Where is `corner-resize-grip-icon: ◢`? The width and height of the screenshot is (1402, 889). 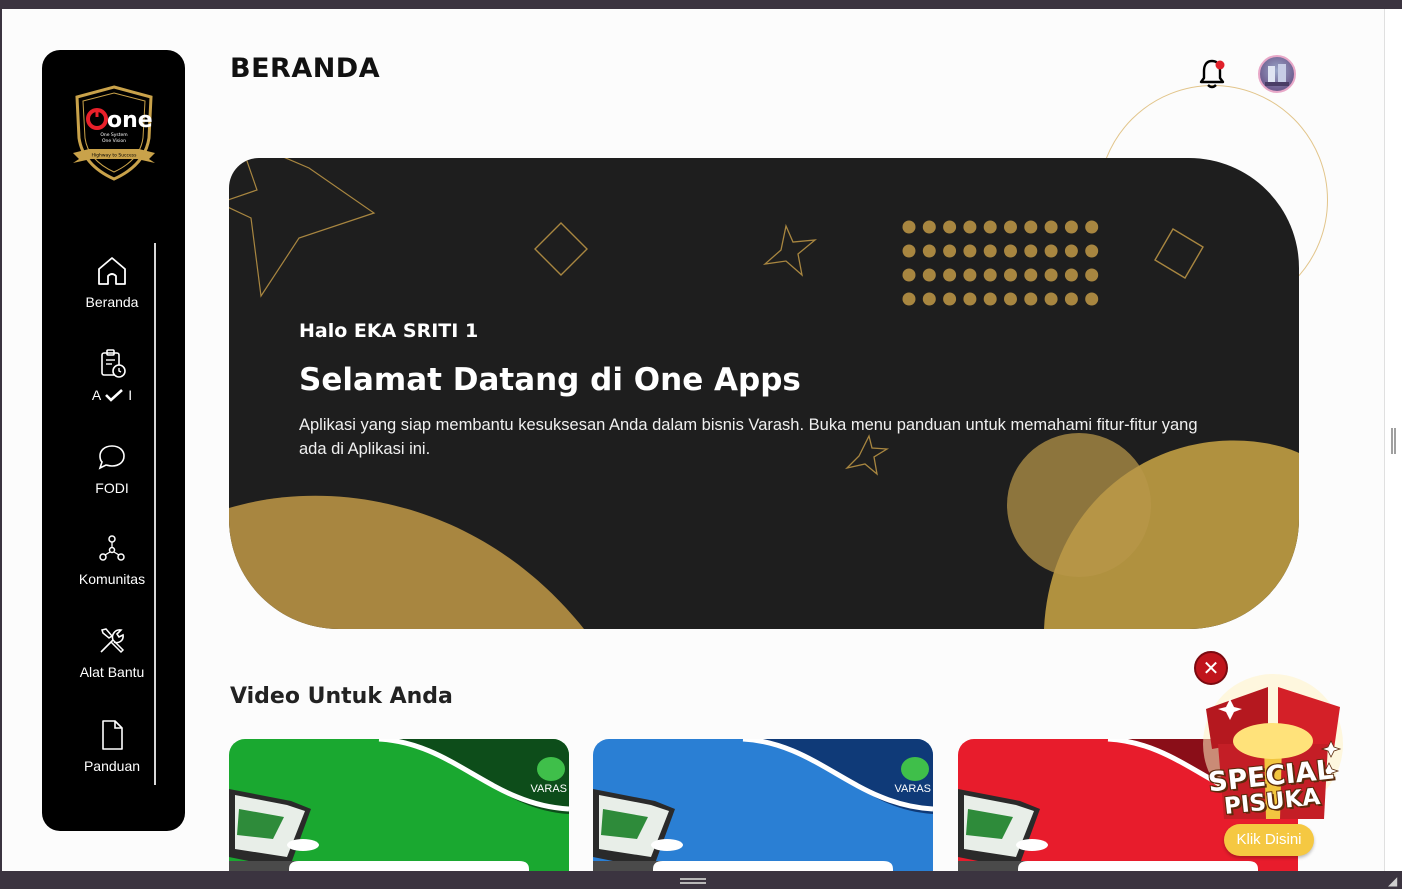
corner-resize-grip-icon: ◢ is located at coordinates (1392, 881).